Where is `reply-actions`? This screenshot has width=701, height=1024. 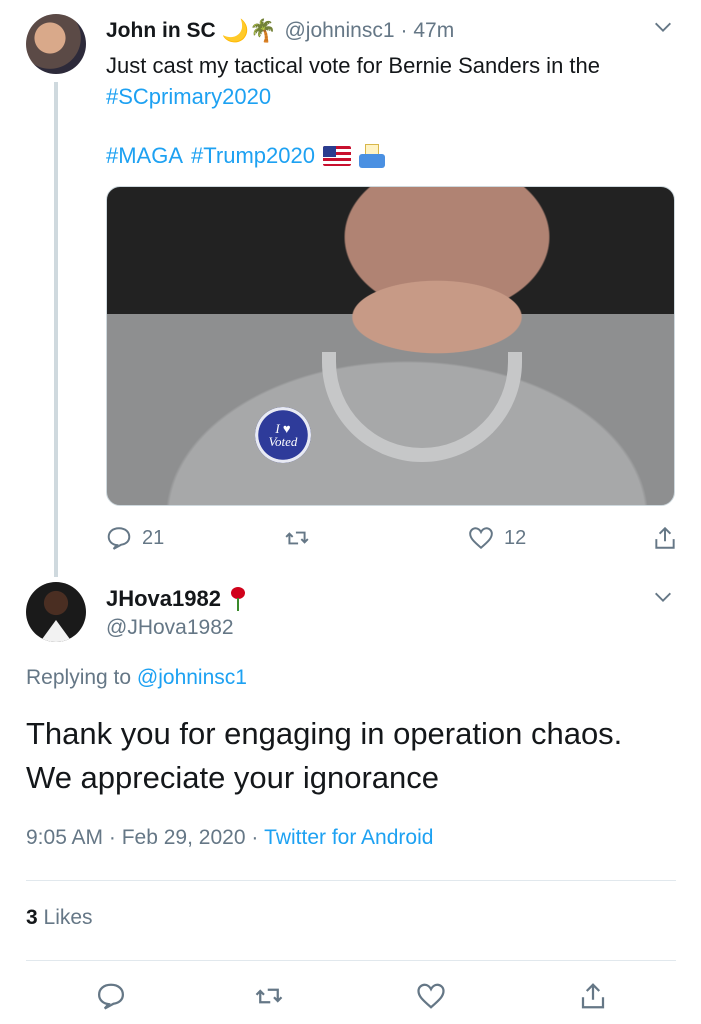
reply-actions is located at coordinates (350, 998).